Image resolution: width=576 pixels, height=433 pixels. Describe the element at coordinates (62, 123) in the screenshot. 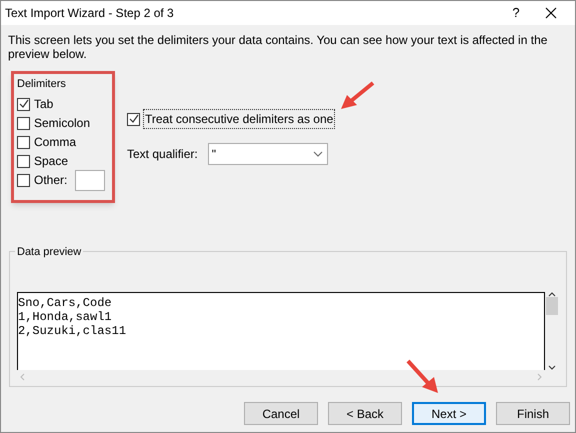

I see `checkbox-label: Semicolon` at that location.